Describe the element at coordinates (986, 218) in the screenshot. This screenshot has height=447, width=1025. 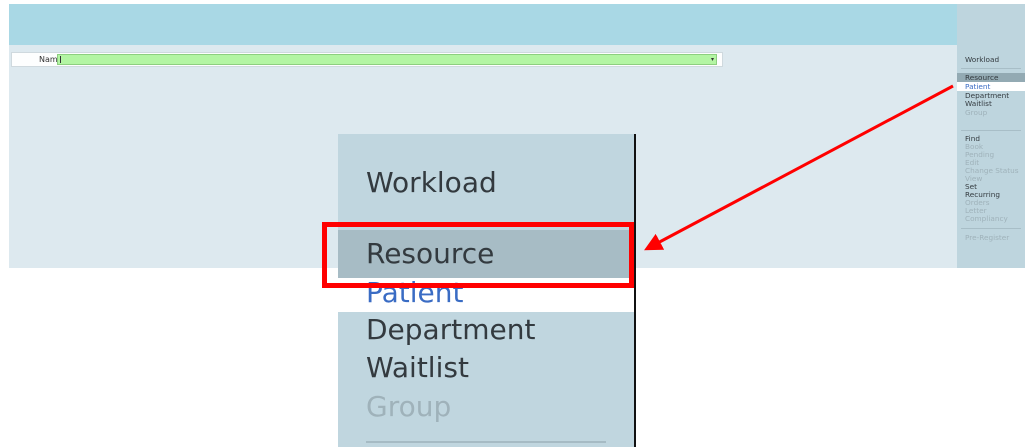
I see `sidebar-item-compliancy: Compliancy` at that location.